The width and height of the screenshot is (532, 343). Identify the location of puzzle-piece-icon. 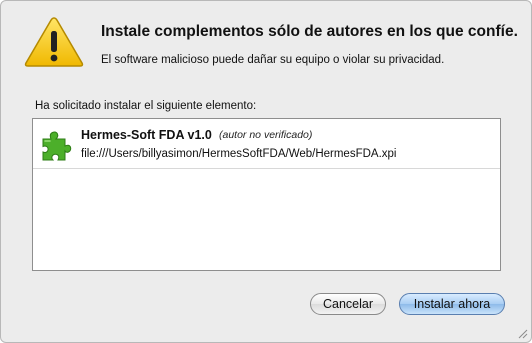
(57, 146).